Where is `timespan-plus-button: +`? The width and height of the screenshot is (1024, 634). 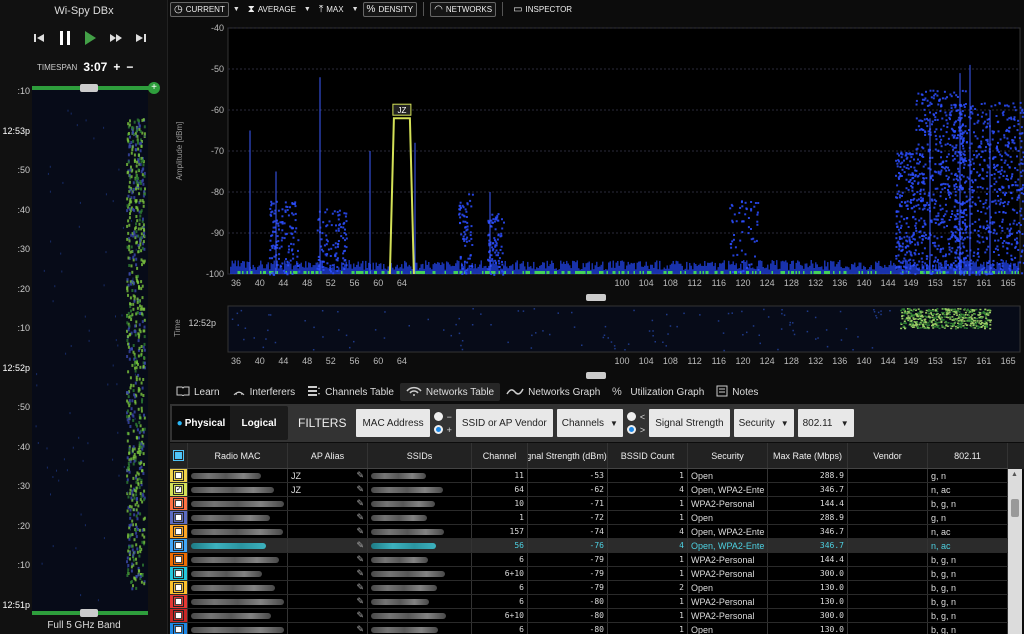
timespan-plus-button: + is located at coordinates (116, 67).